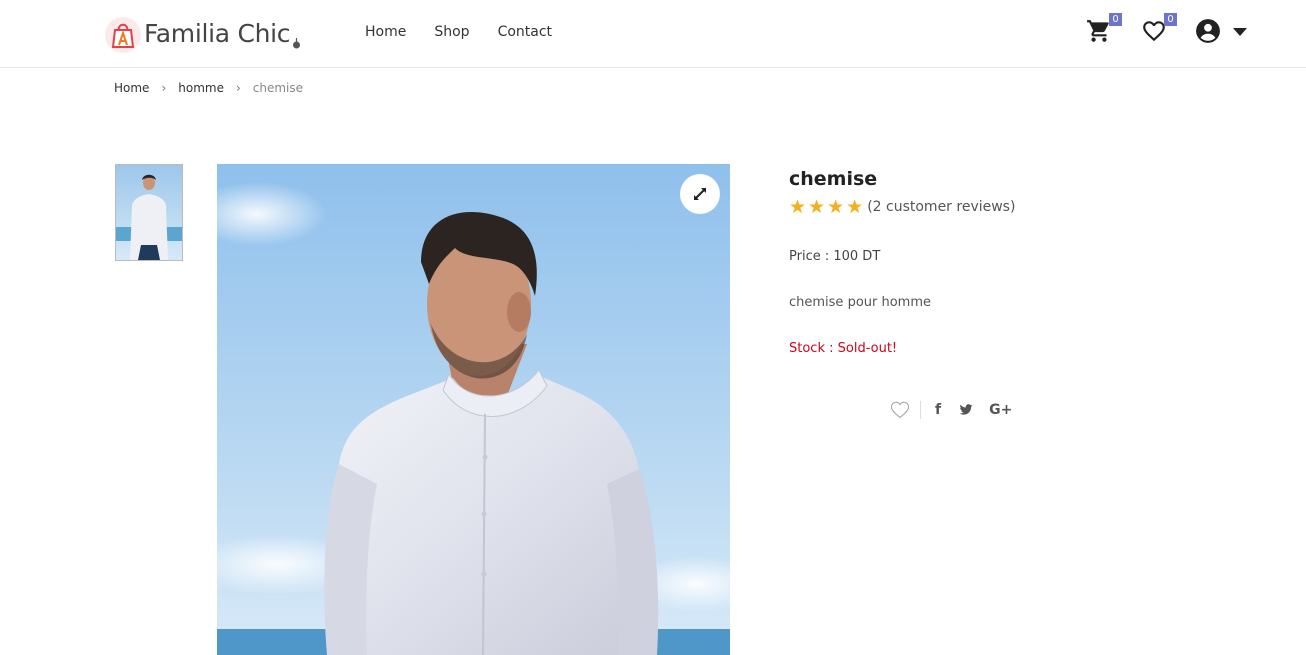 This screenshot has width=1306, height=655. What do you see at coordinates (1159, 29) in the screenshot?
I see `wishlist-button: 0` at bounding box center [1159, 29].